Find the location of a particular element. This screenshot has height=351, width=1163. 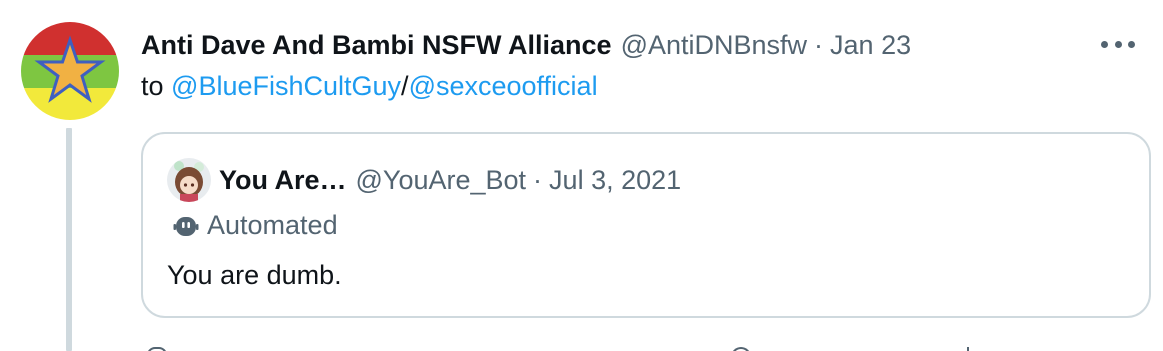

reply-action-icon is located at coordinates (157, 349).